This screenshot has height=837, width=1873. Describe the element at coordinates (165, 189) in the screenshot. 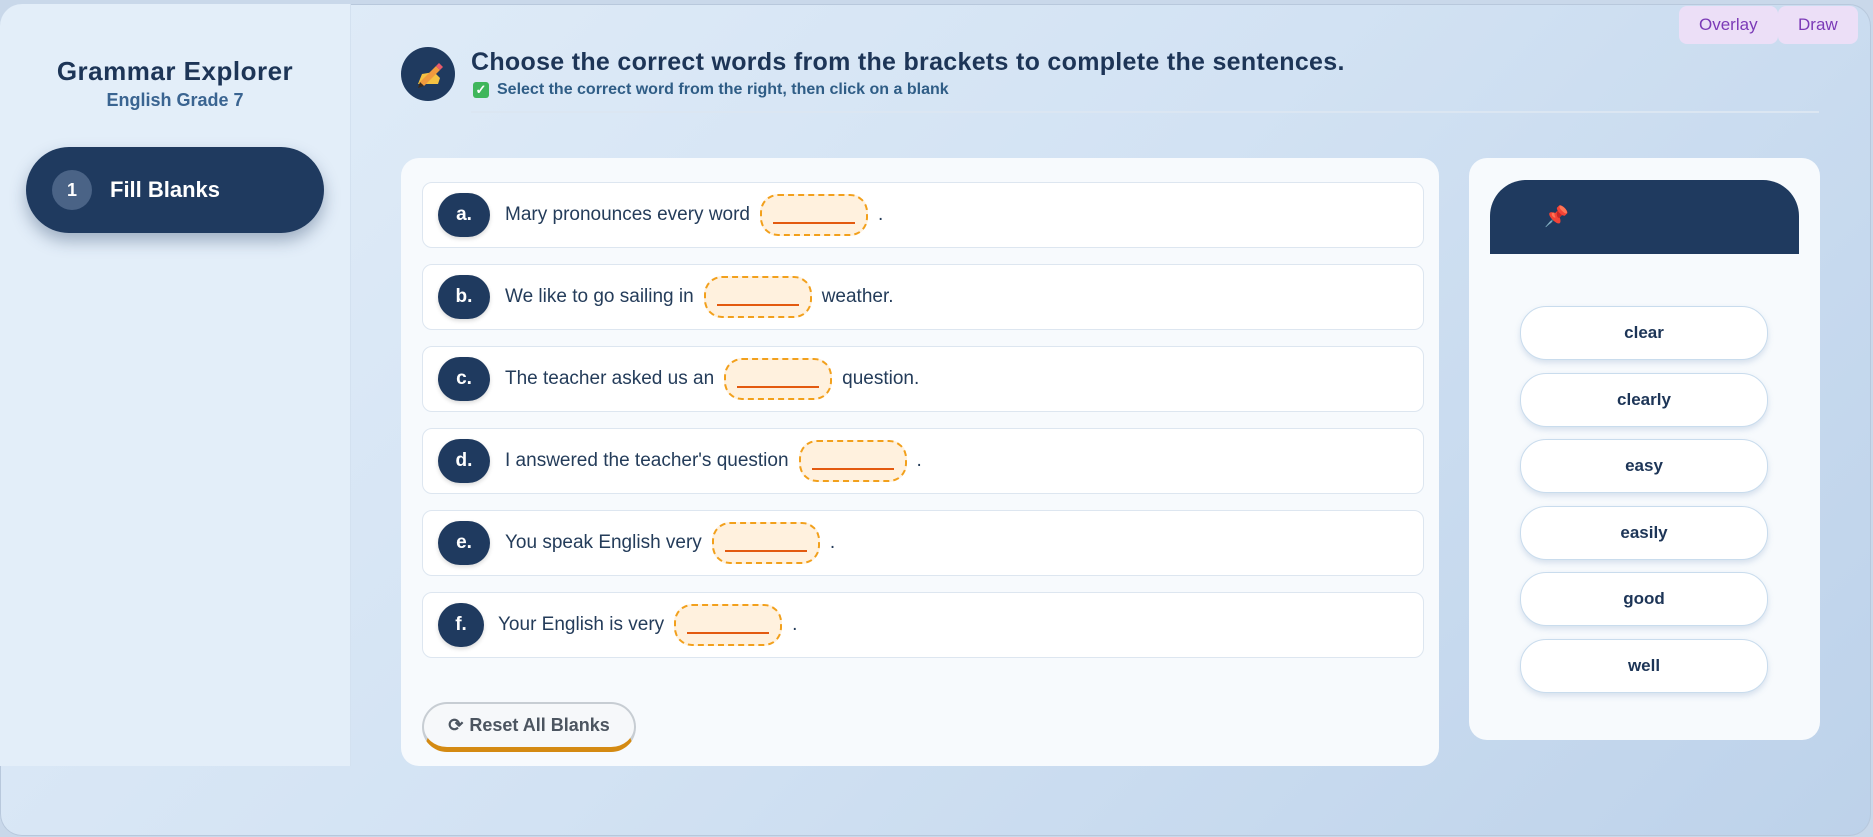

I see `sidebar-item-label: Fill Blanks` at that location.